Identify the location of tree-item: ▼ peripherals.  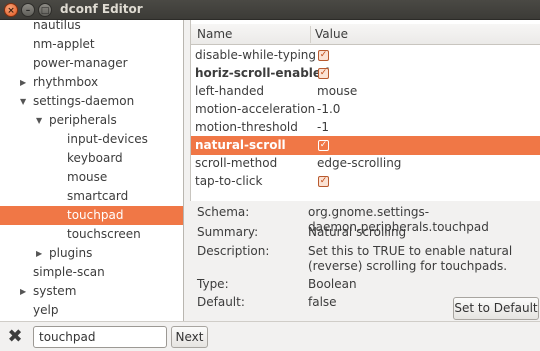
(91, 120).